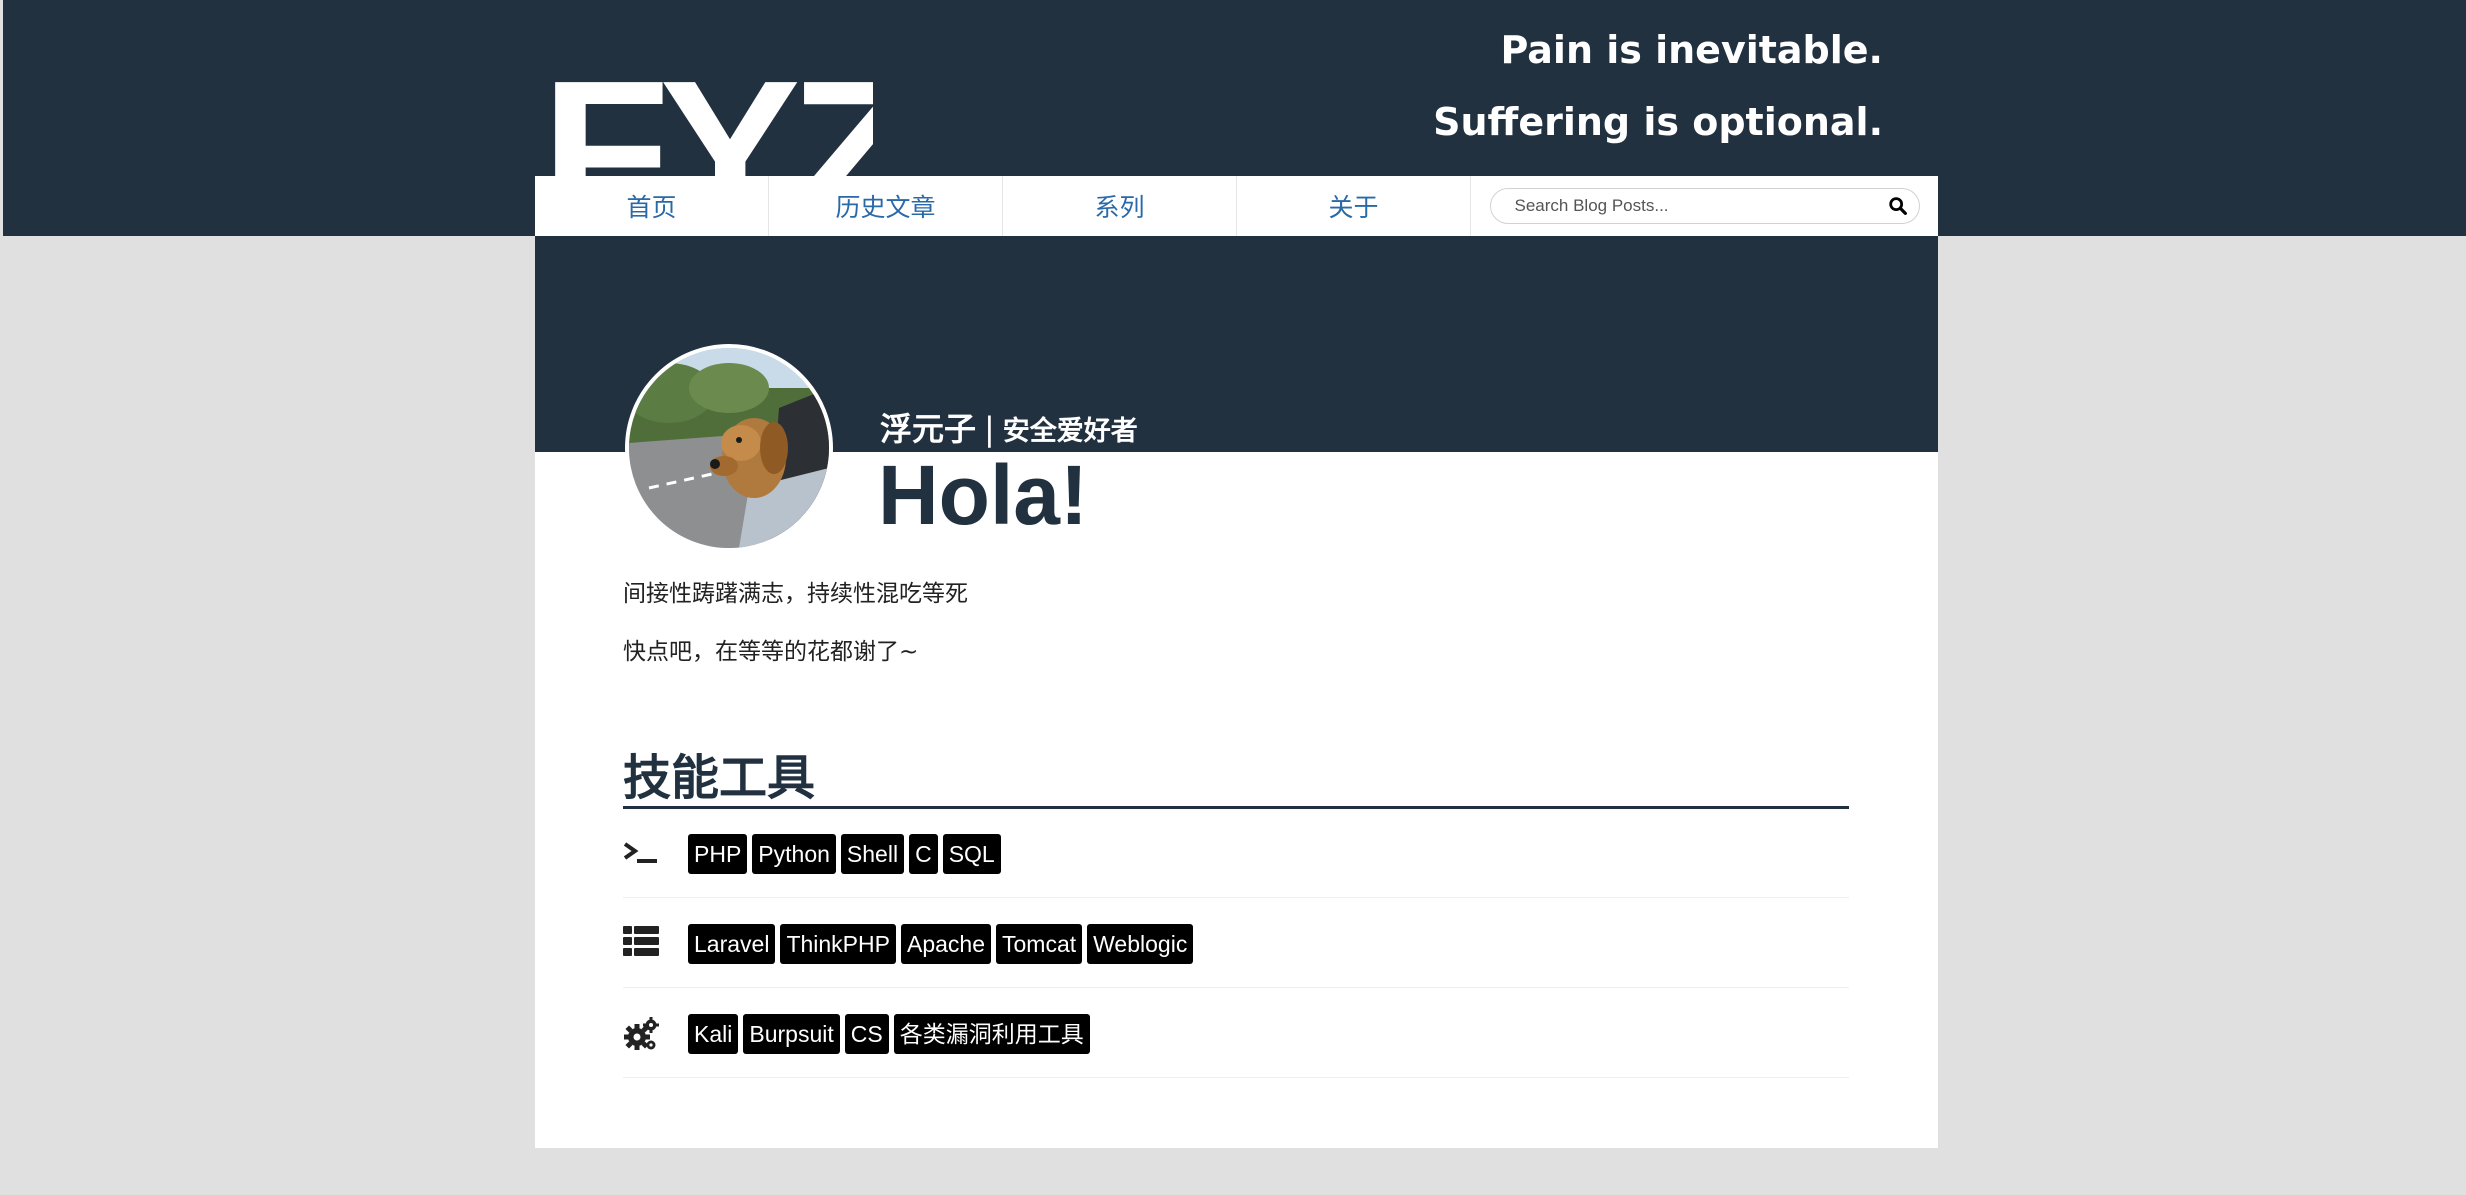 This screenshot has height=1195, width=2466. Describe the element at coordinates (945, 944) in the screenshot. I see `skill-tag: Apache` at that location.